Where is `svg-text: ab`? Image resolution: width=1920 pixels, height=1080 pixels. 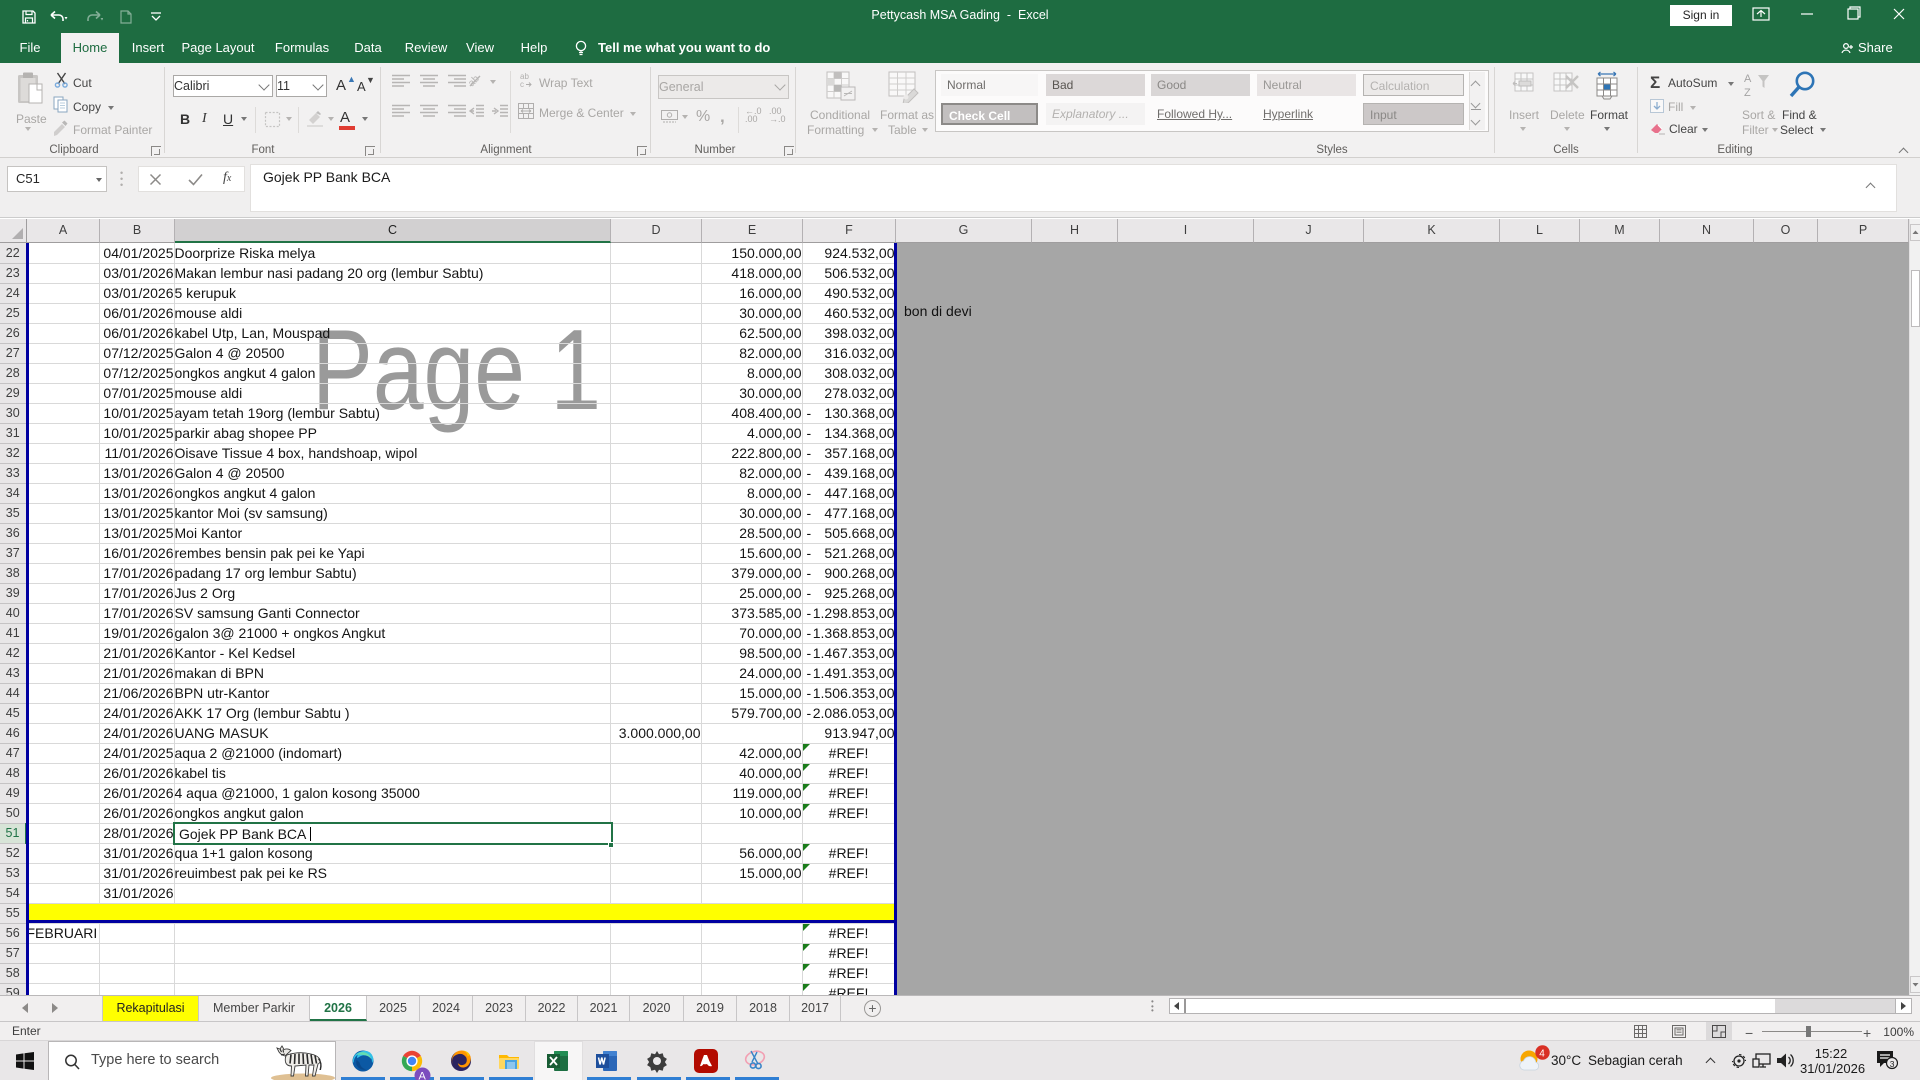 svg-text: ab is located at coordinates (475, 81).